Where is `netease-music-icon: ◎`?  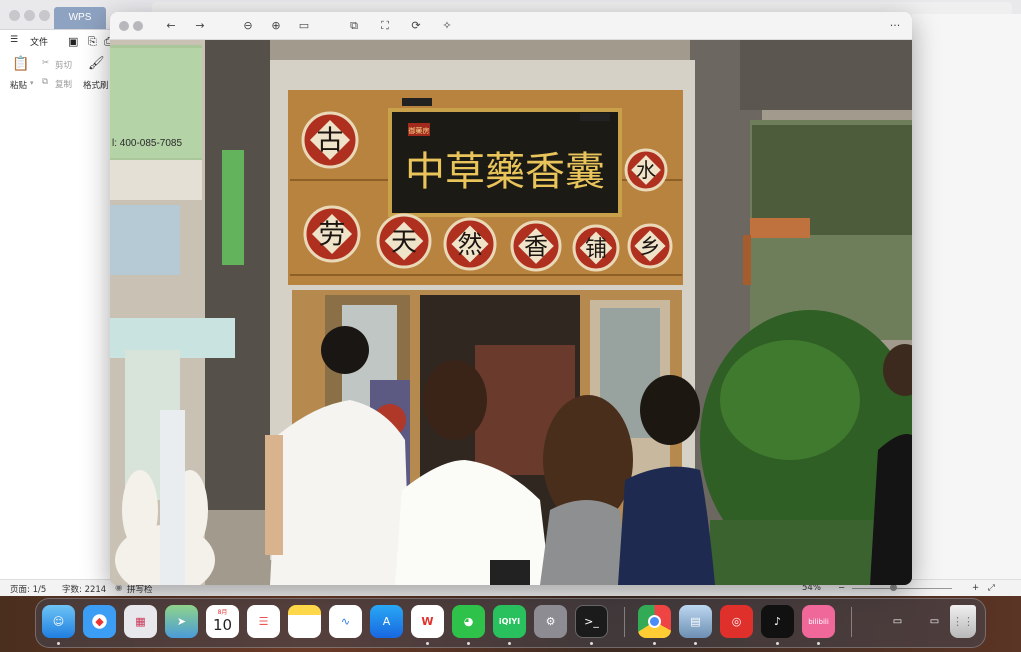
netease-music-icon: ◎ is located at coordinates (736, 621).